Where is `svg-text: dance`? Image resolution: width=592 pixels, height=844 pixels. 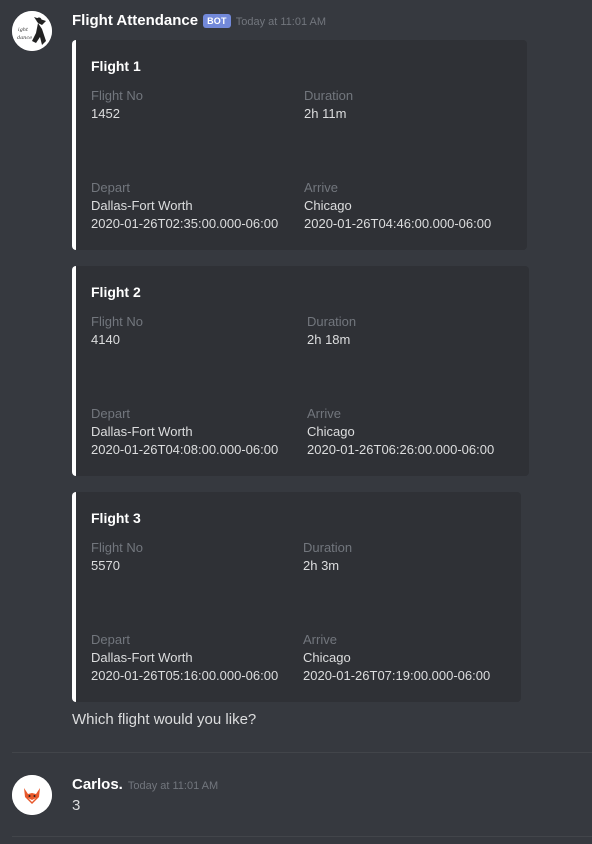
svg-text: dance is located at coordinates (24, 38).